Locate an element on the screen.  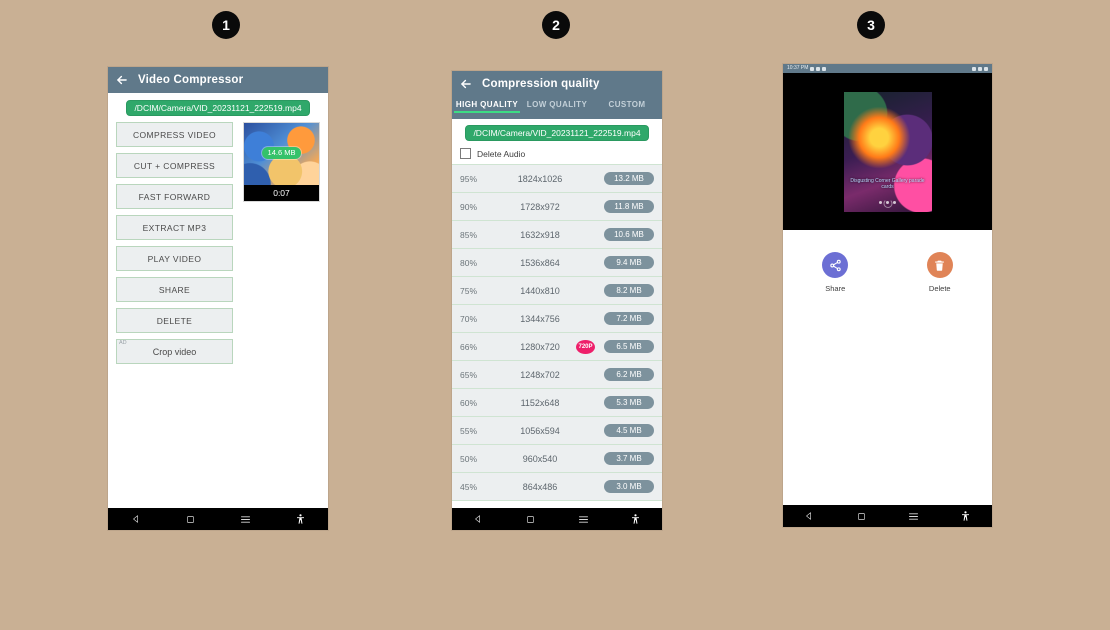
video-poster: Disgusting Corner Gallery parade cards is located at coordinates (887, 151).